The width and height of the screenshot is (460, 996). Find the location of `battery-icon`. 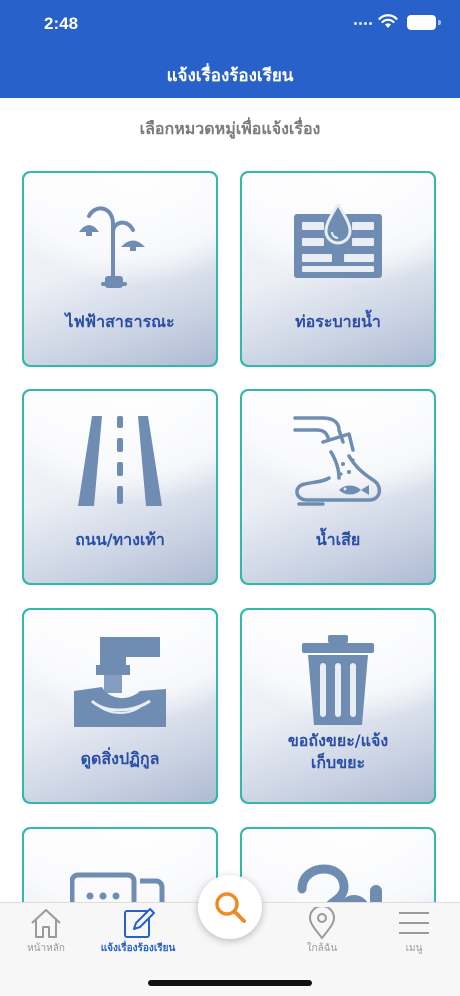

battery-icon is located at coordinates (421, 22).